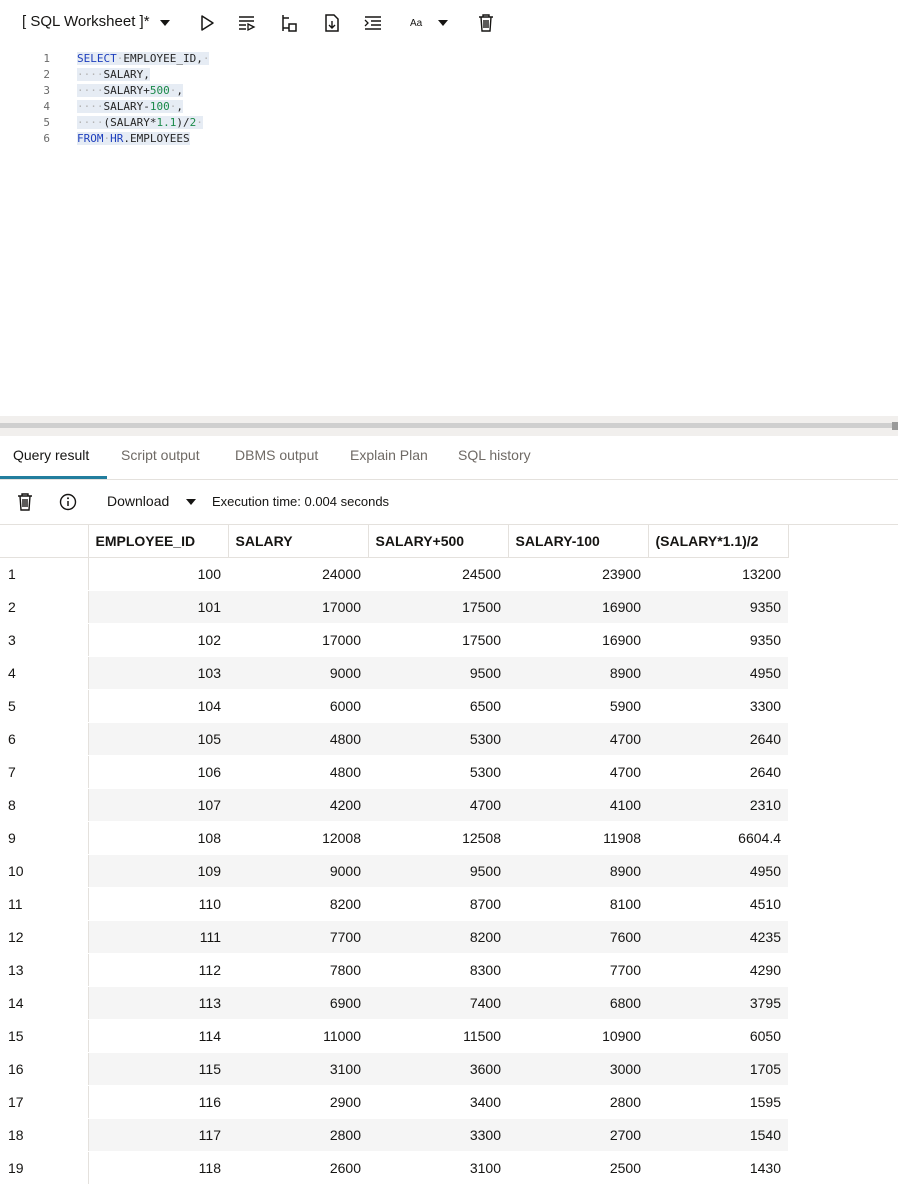 The width and height of the screenshot is (898, 1191). I want to click on employee-id-cell: 106, so click(158, 772).